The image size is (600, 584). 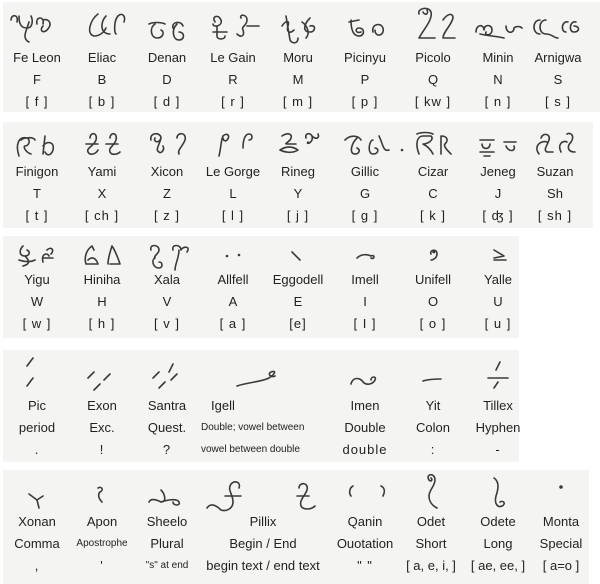 I want to click on letter-card: Yalle U [ u ], so click(x=498, y=287).